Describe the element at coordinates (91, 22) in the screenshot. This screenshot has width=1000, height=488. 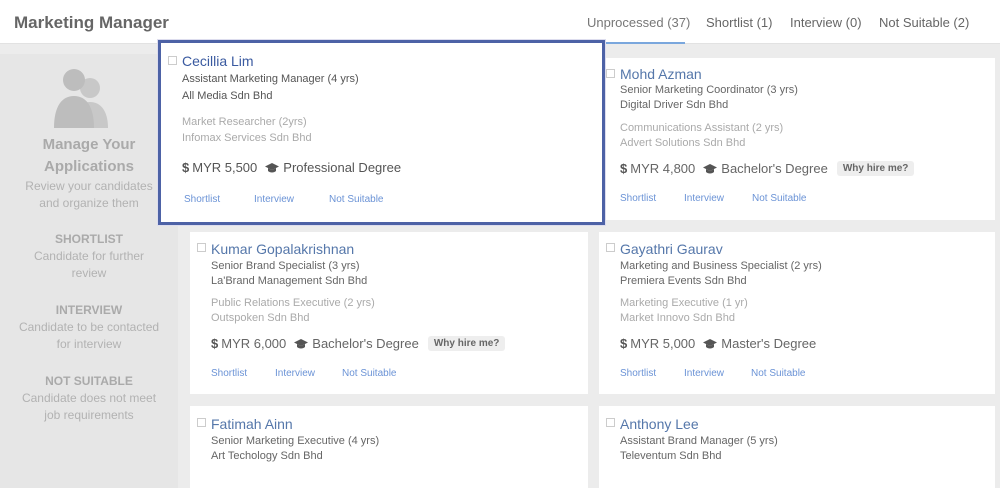
I see `page-title: Marketing Manager` at that location.